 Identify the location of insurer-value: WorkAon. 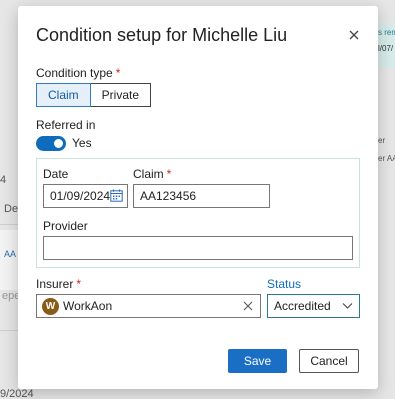
(88, 306).